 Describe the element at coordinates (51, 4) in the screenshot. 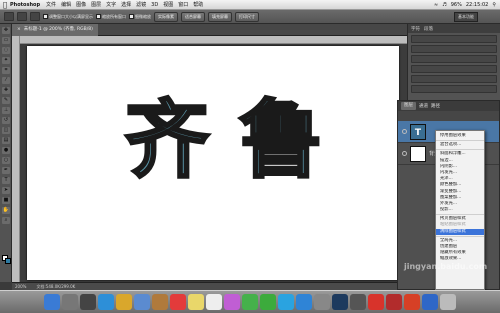

I see `menu-file: 文件` at that location.